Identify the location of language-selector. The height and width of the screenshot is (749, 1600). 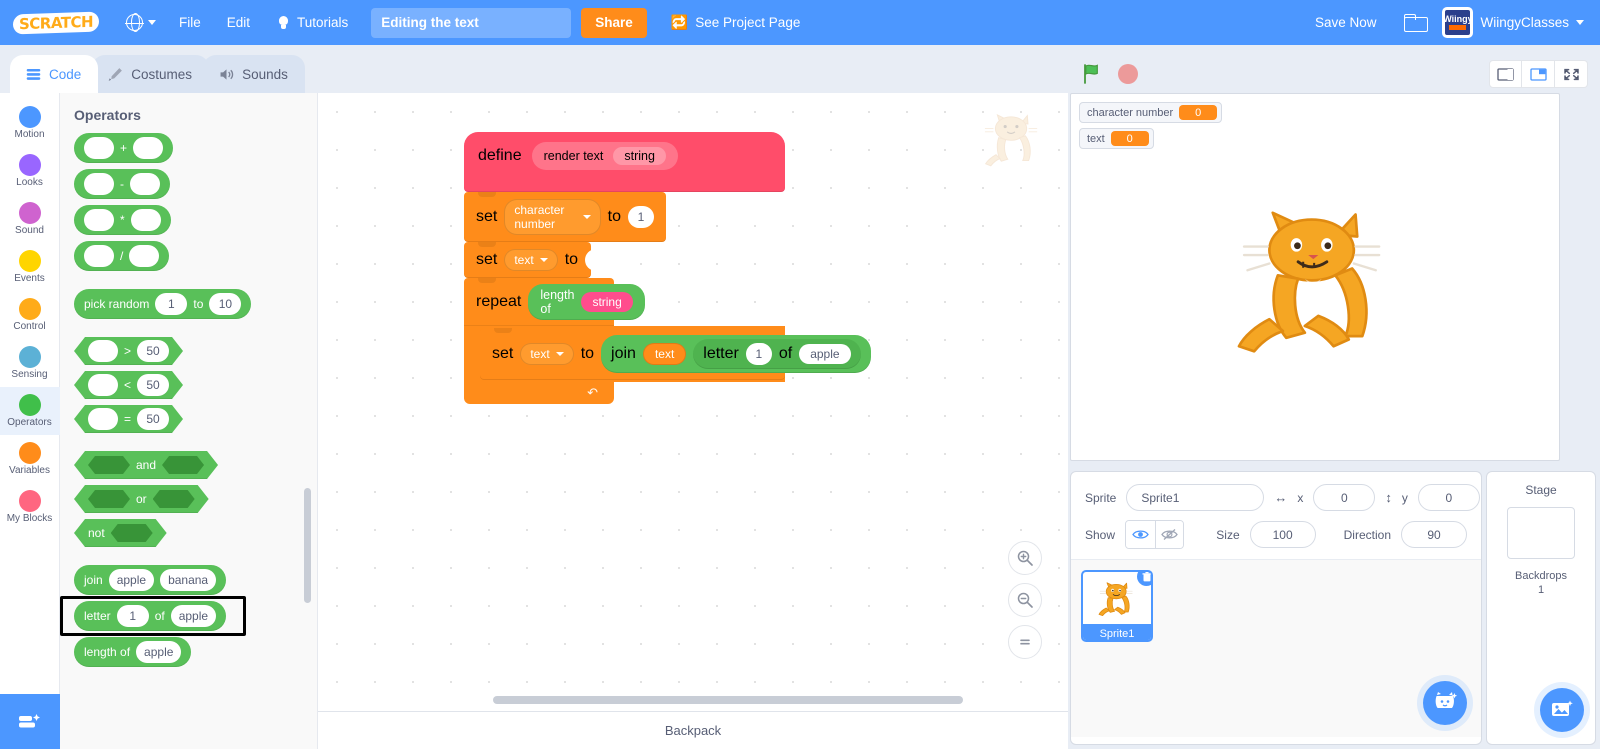
(141, 22).